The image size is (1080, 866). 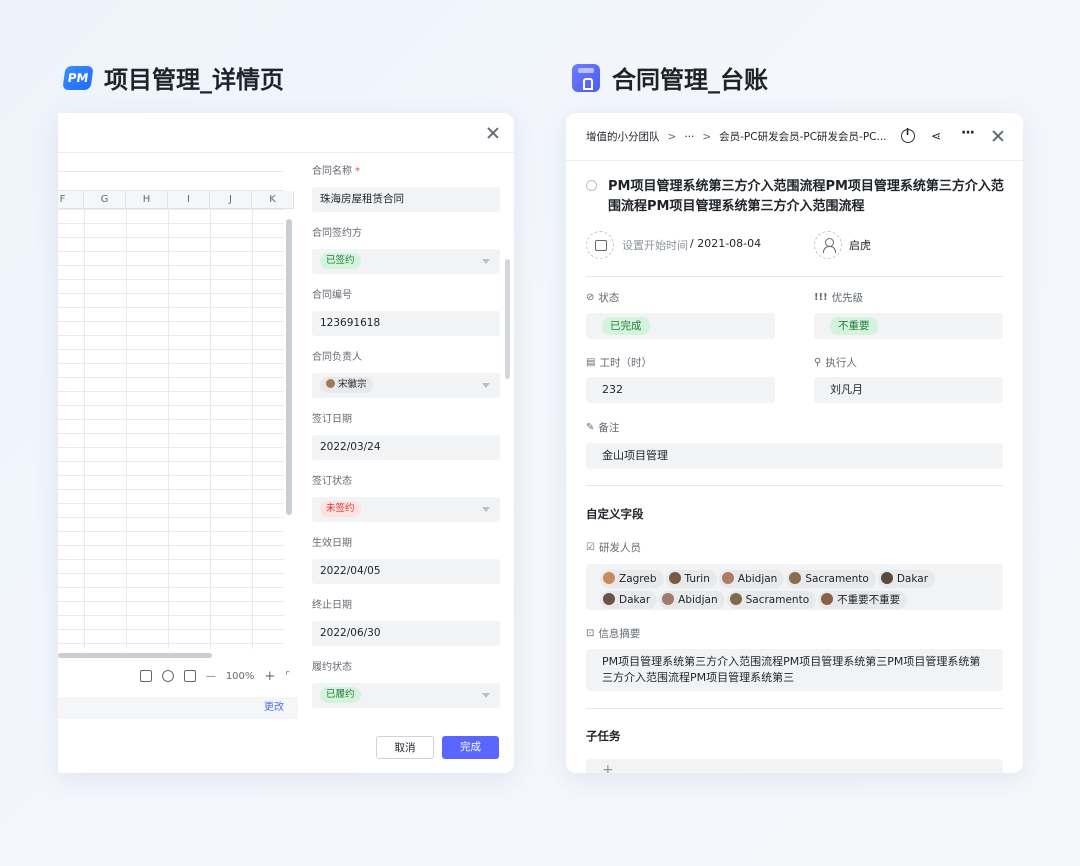 I want to click on developer-chip: Turin, so click(x=691, y=578).